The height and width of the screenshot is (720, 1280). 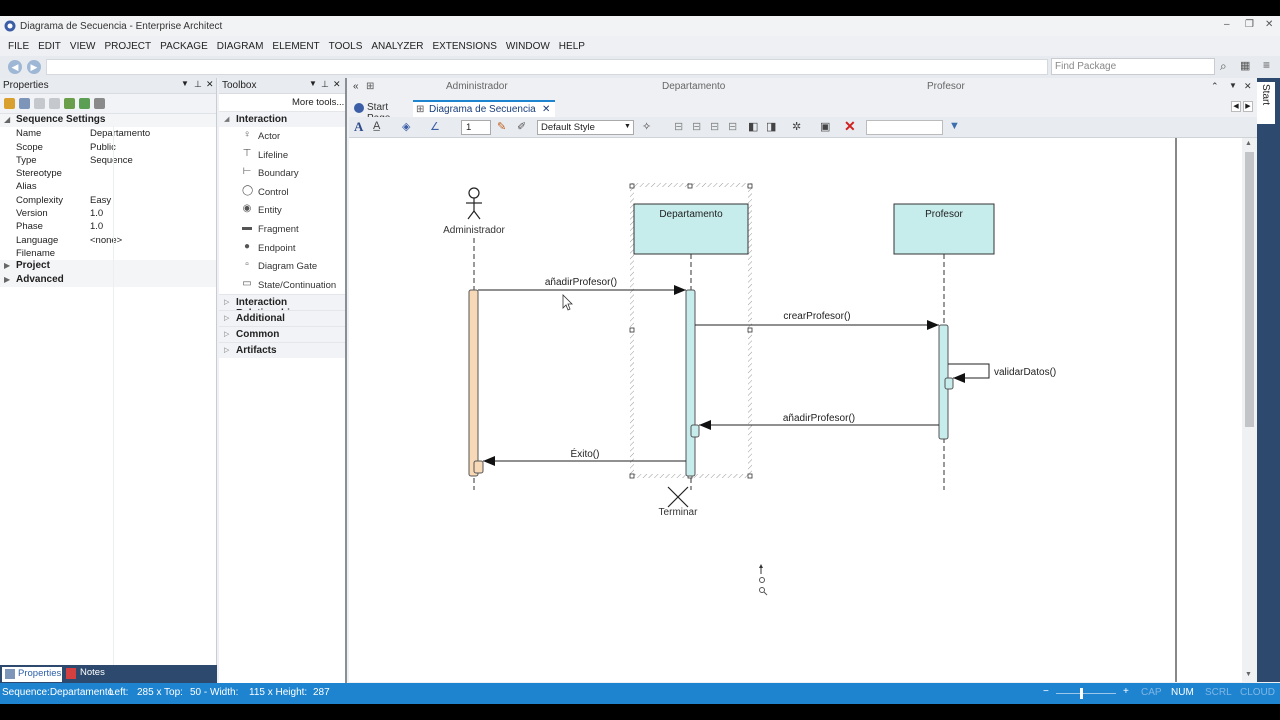 I want to click on project-section: ▶ Project, so click(x=108, y=267).